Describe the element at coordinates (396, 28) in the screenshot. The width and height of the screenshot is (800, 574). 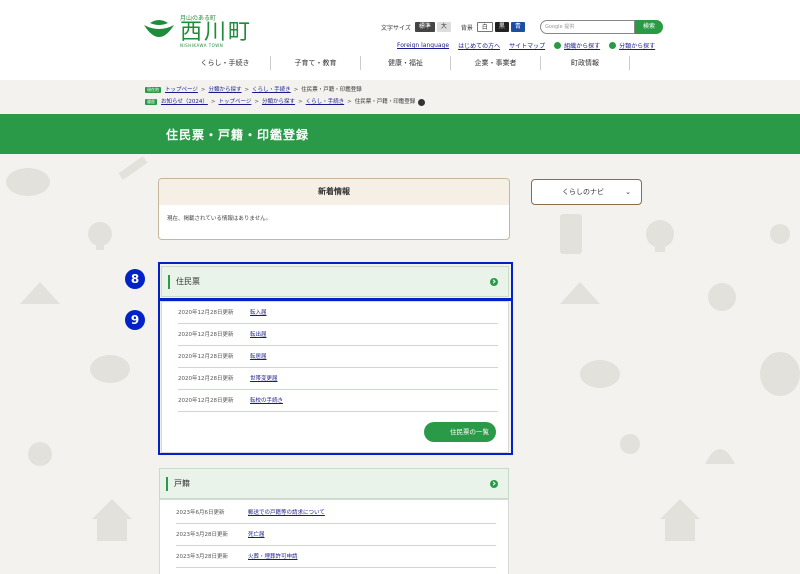
I see `font-size-label: 文字サイズ` at that location.